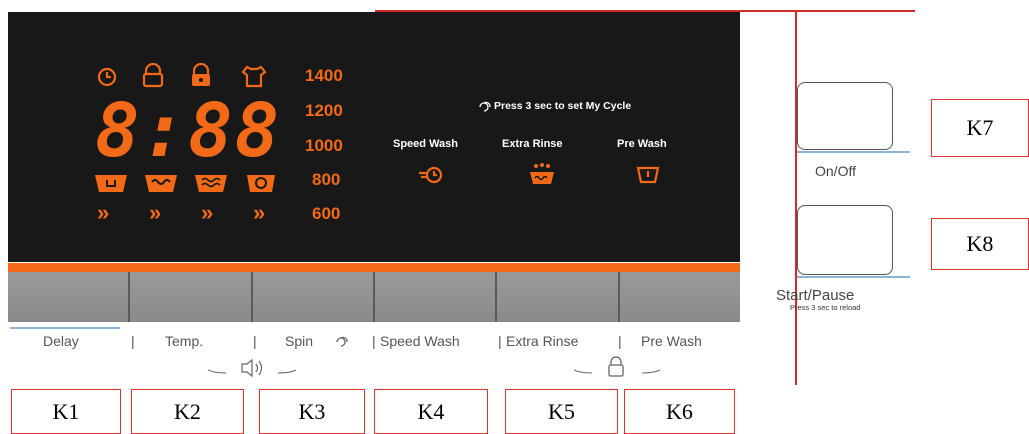 This screenshot has width=1029, height=434. Describe the element at coordinates (161, 183) in the screenshot. I see `tub-wave-icon` at that location.